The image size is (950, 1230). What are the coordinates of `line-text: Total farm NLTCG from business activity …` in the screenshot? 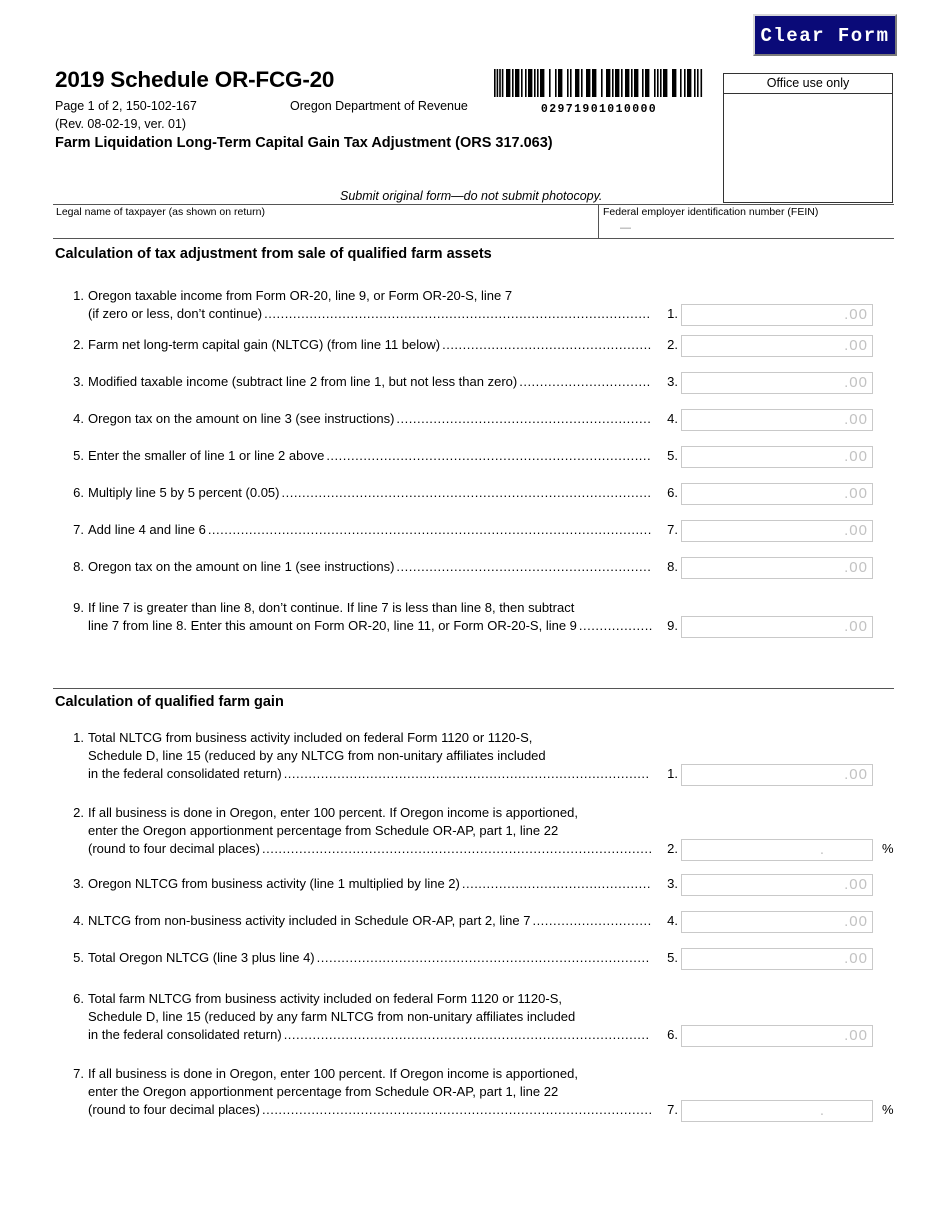 It's located at (325, 998).